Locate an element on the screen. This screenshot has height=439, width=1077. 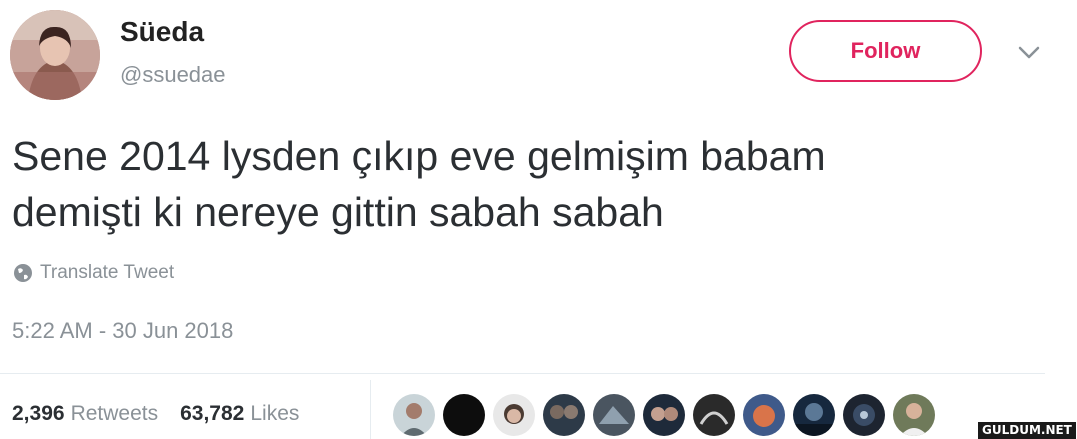
profile-avatar is located at coordinates (55, 55).